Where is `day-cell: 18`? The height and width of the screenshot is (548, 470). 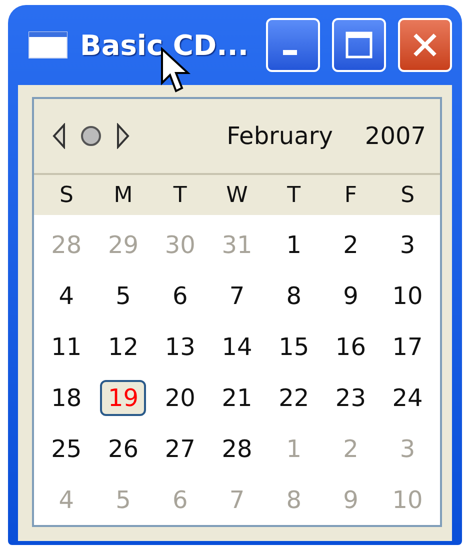
day-cell: 18 is located at coordinates (66, 398).